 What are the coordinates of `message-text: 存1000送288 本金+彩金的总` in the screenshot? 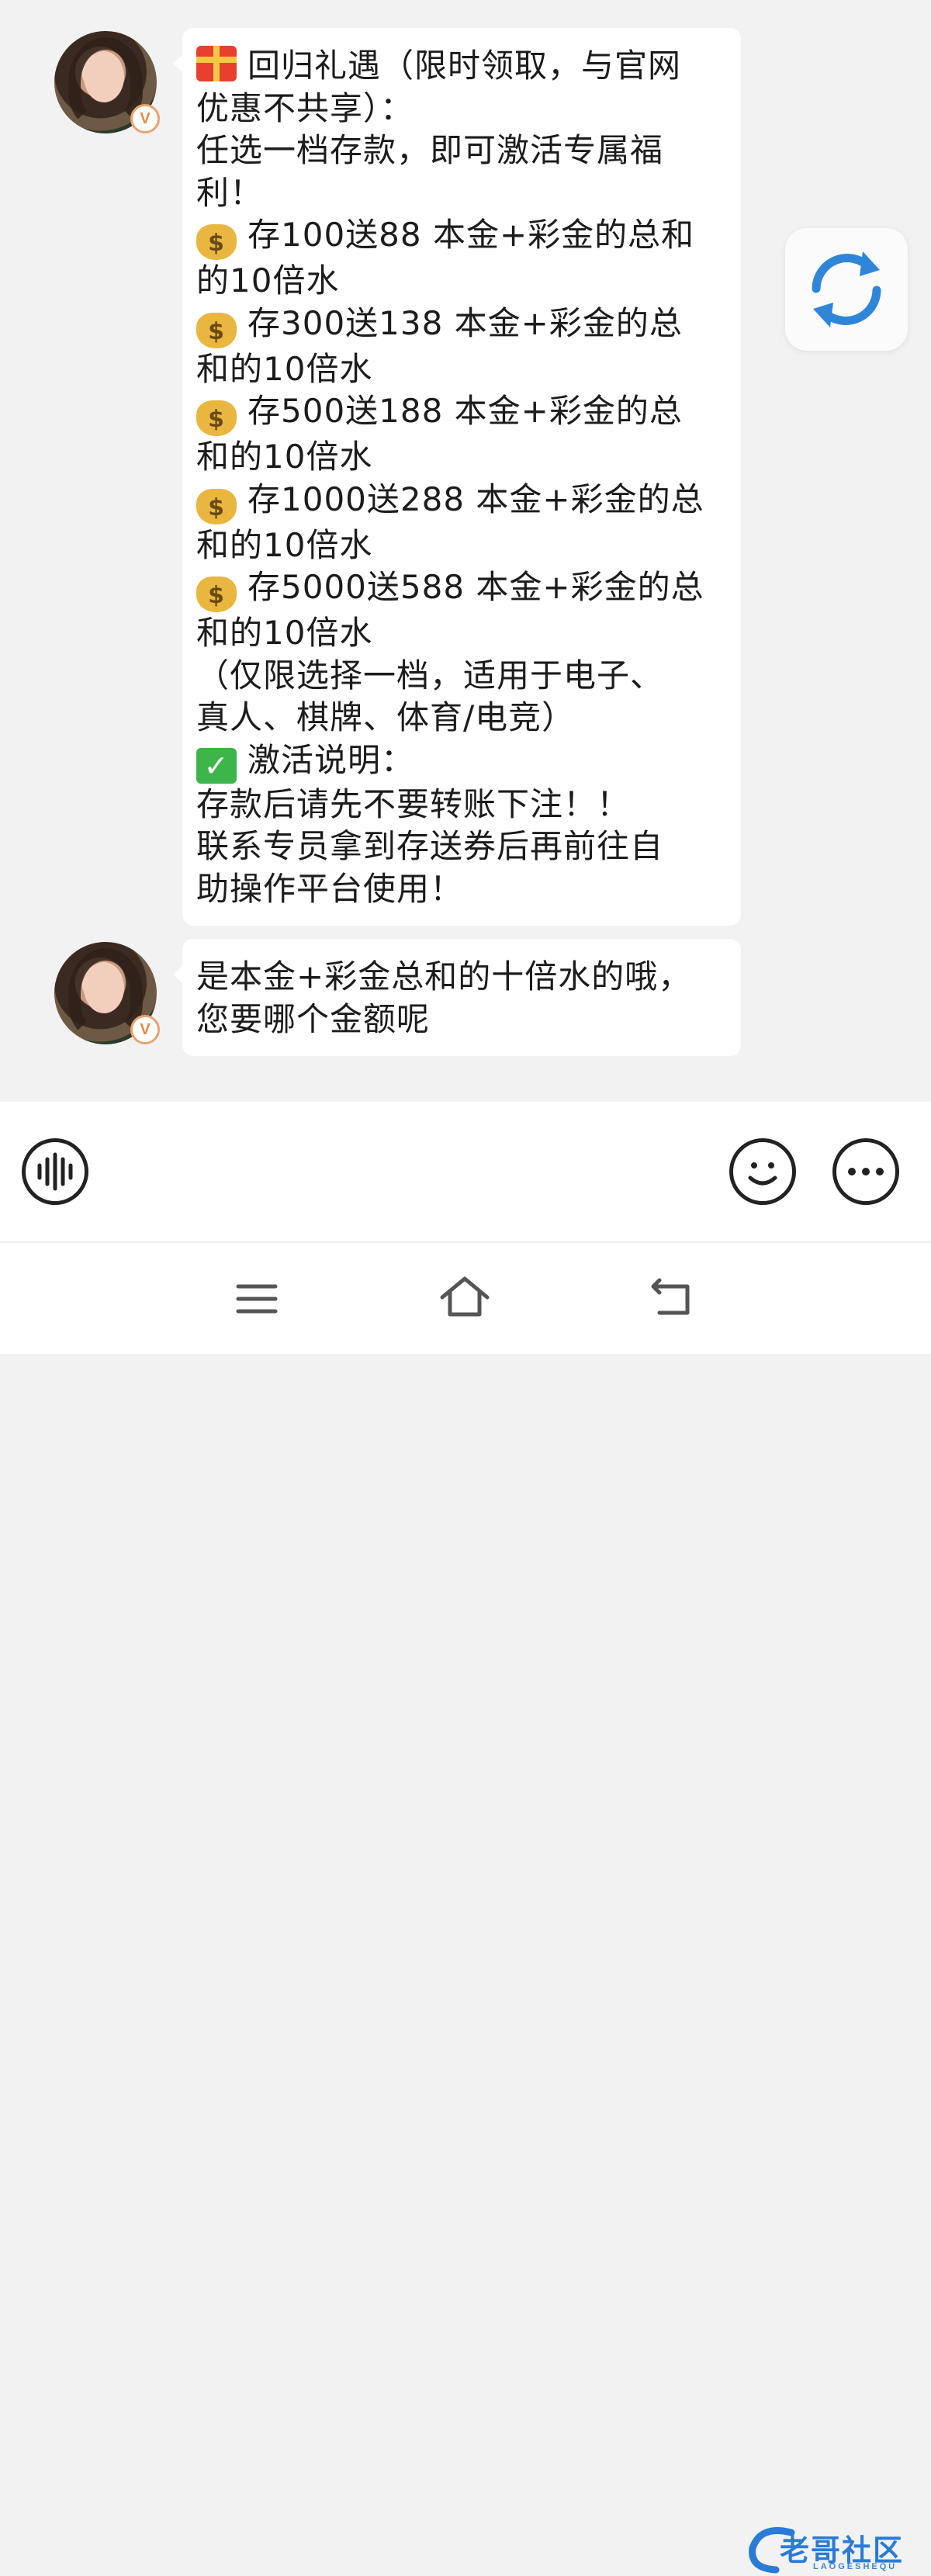 It's located at (476, 499).